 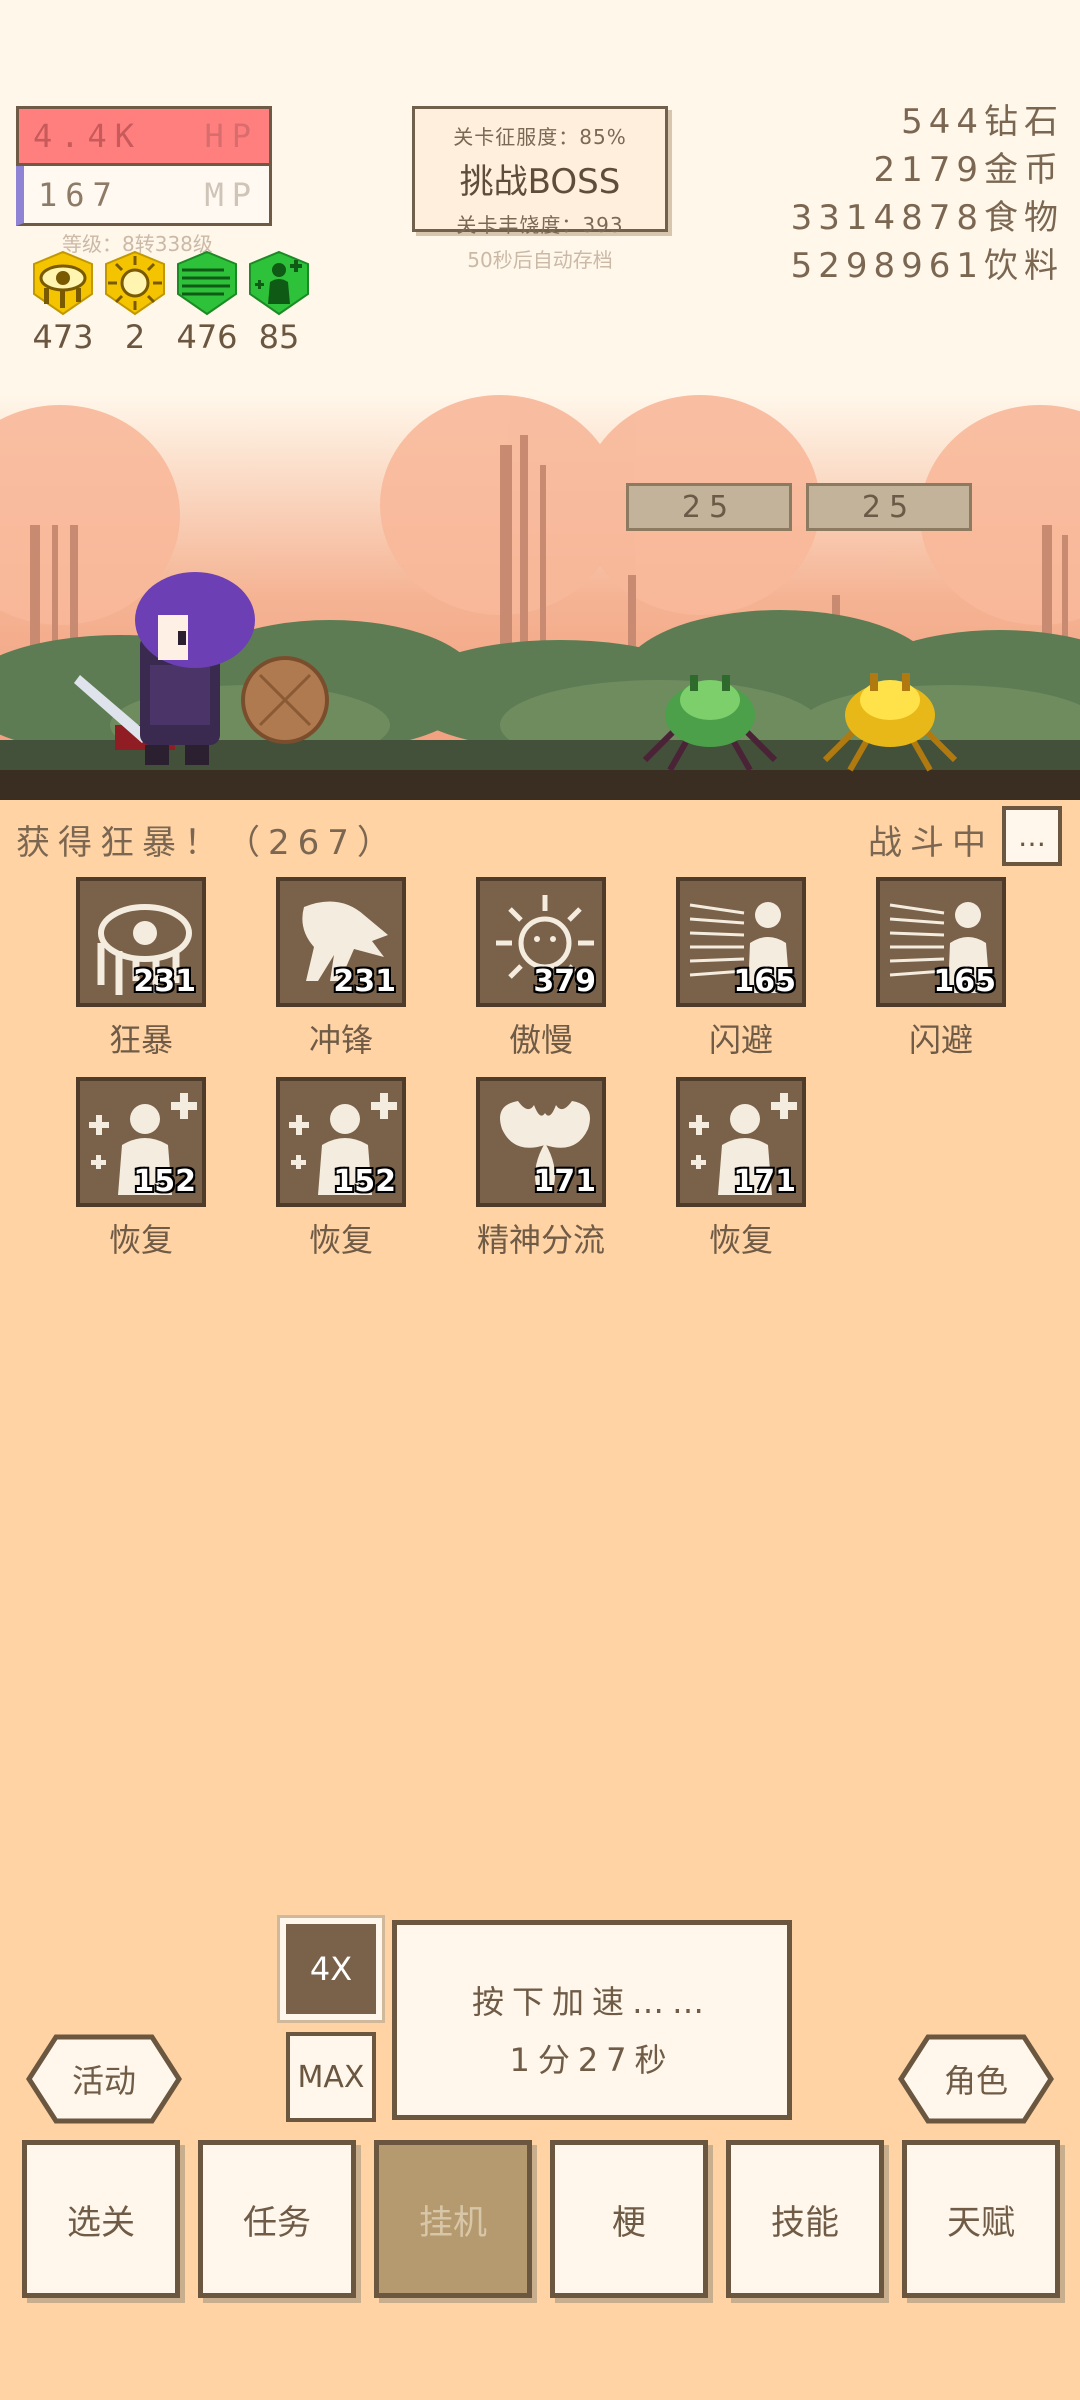 What do you see at coordinates (231, 136) in the screenshot?
I see `hp-label: HP` at bounding box center [231, 136].